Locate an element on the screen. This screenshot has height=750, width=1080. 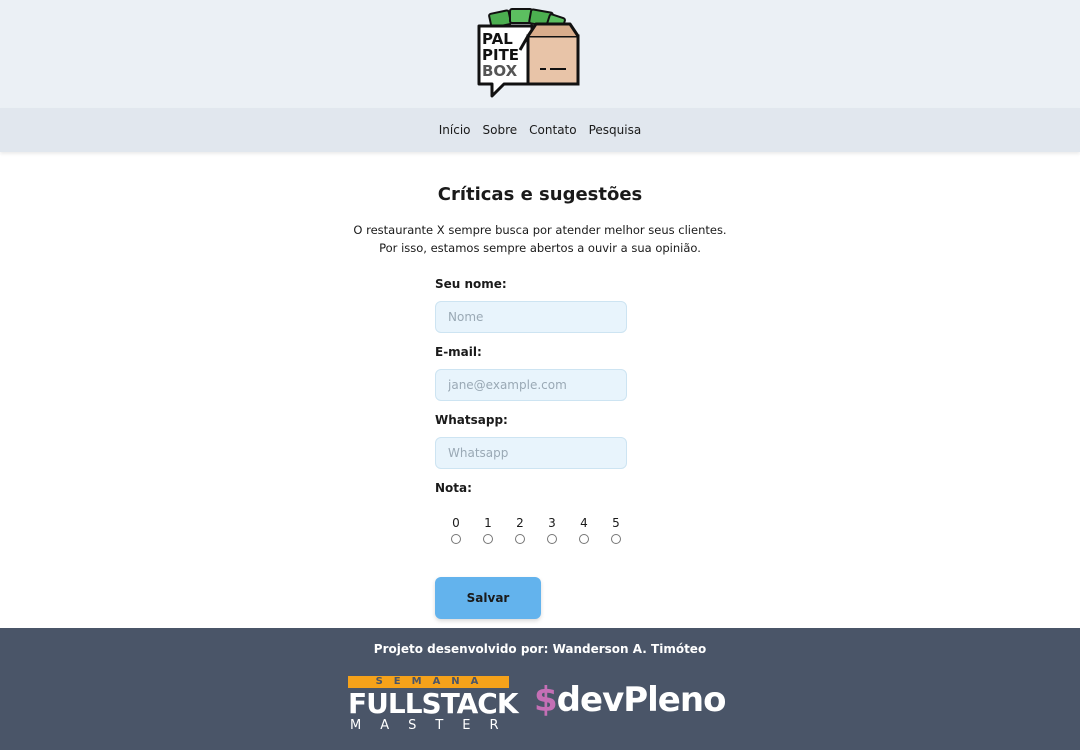
whatsapp-label: Whatsapp: is located at coordinates (471, 420).